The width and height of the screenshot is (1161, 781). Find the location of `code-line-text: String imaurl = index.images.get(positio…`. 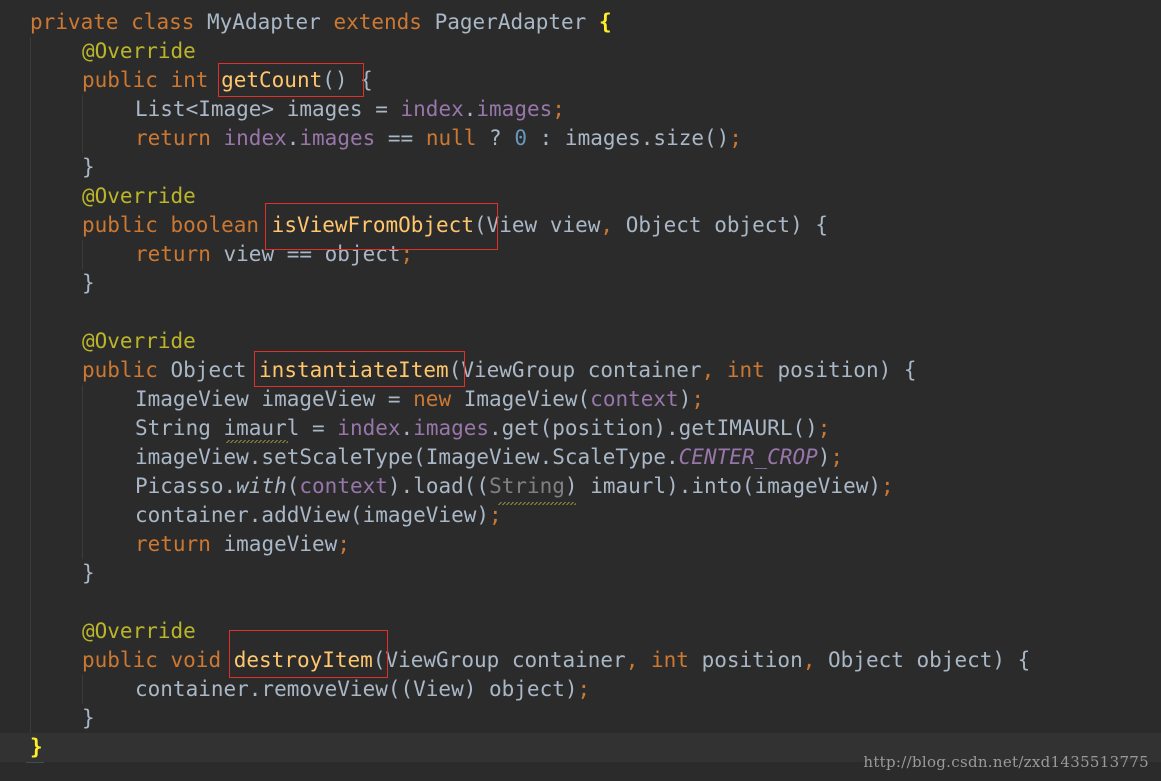

code-line-text: String imaurl = index.images.get(positio… is located at coordinates (482, 428).